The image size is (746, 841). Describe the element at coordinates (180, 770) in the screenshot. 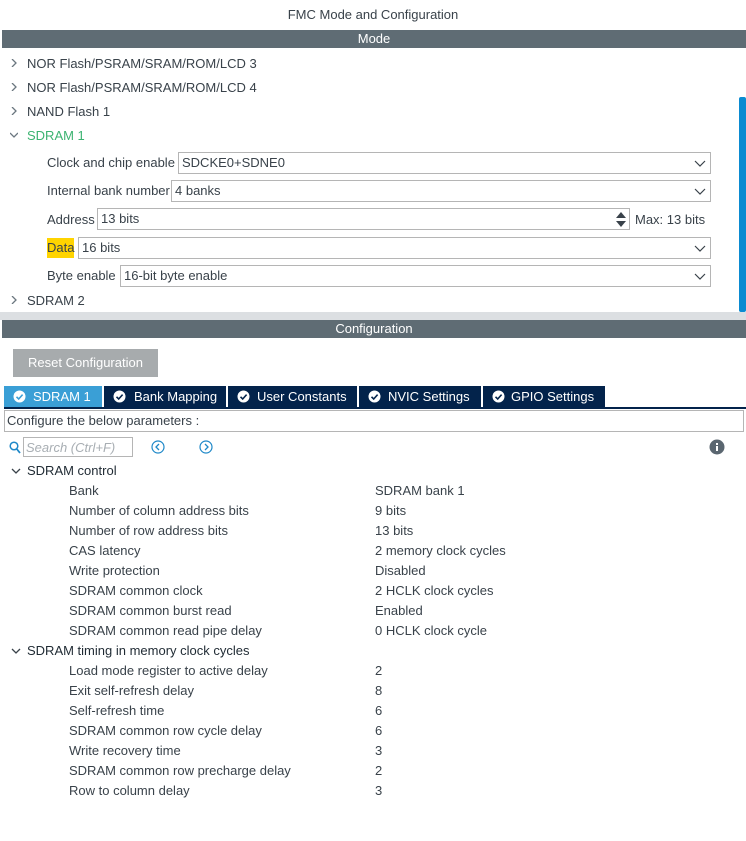

I see `param-name: SDRAM common row precharge delay` at that location.